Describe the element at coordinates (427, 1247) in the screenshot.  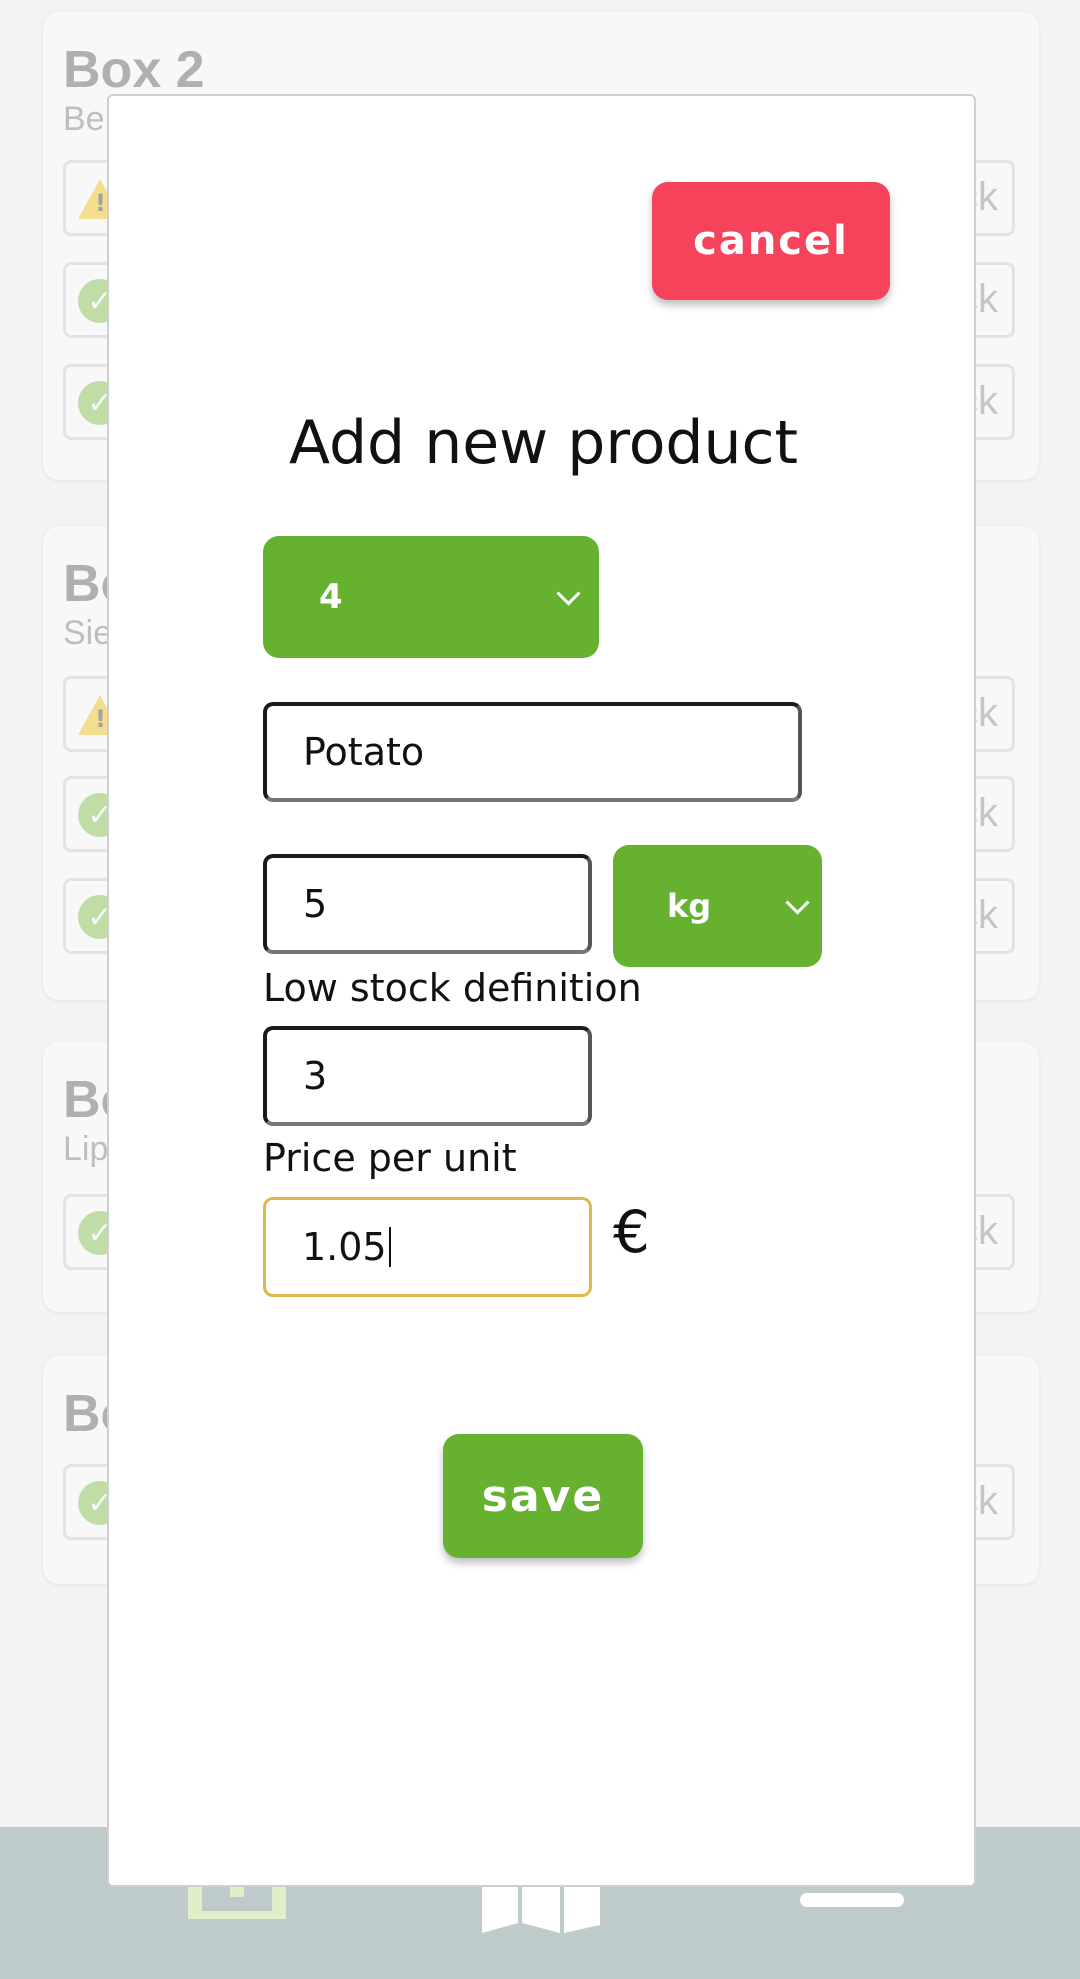
I see `price-input: 1.05` at that location.